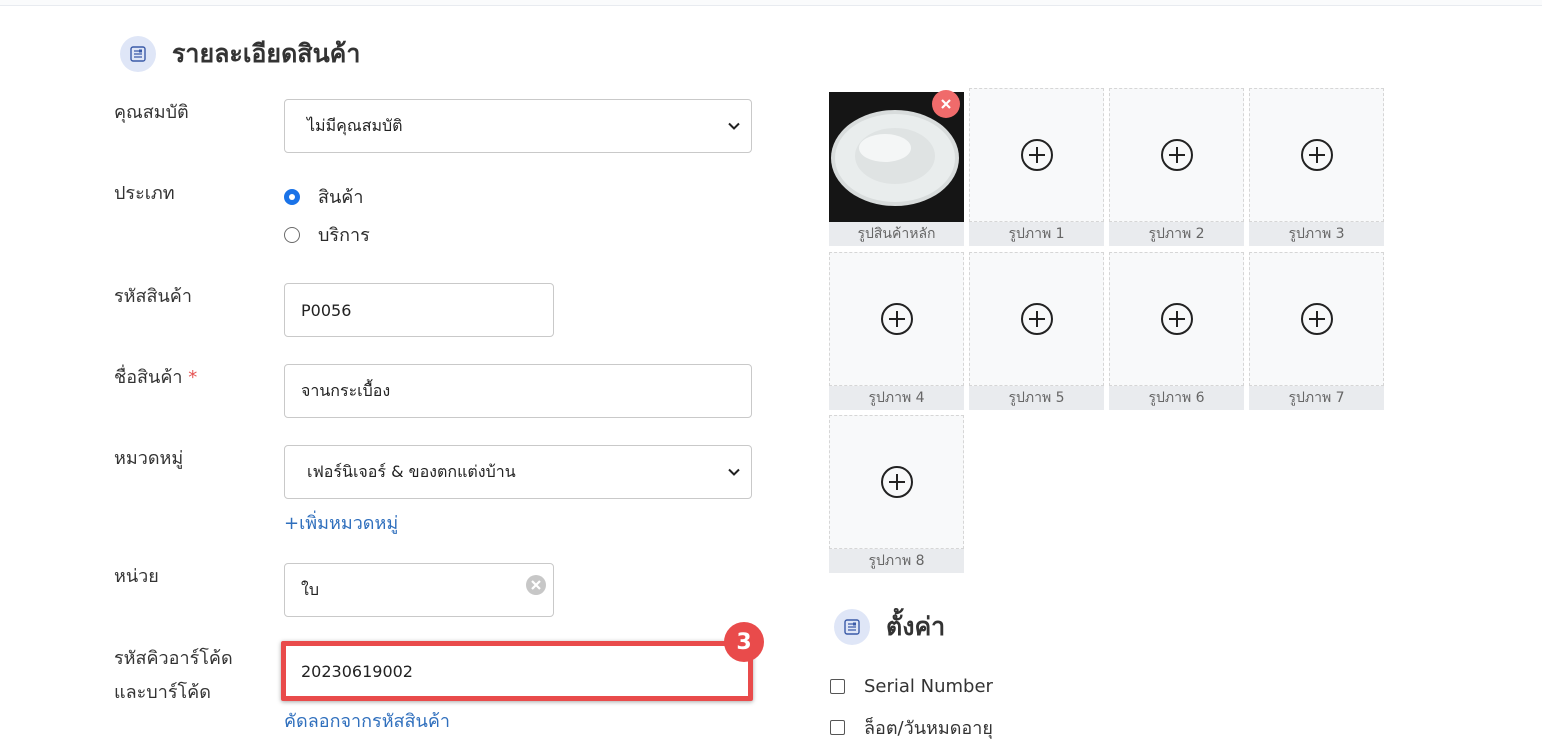  I want to click on barcode-label-line2: และบาร์โค้ด, so click(162, 692).